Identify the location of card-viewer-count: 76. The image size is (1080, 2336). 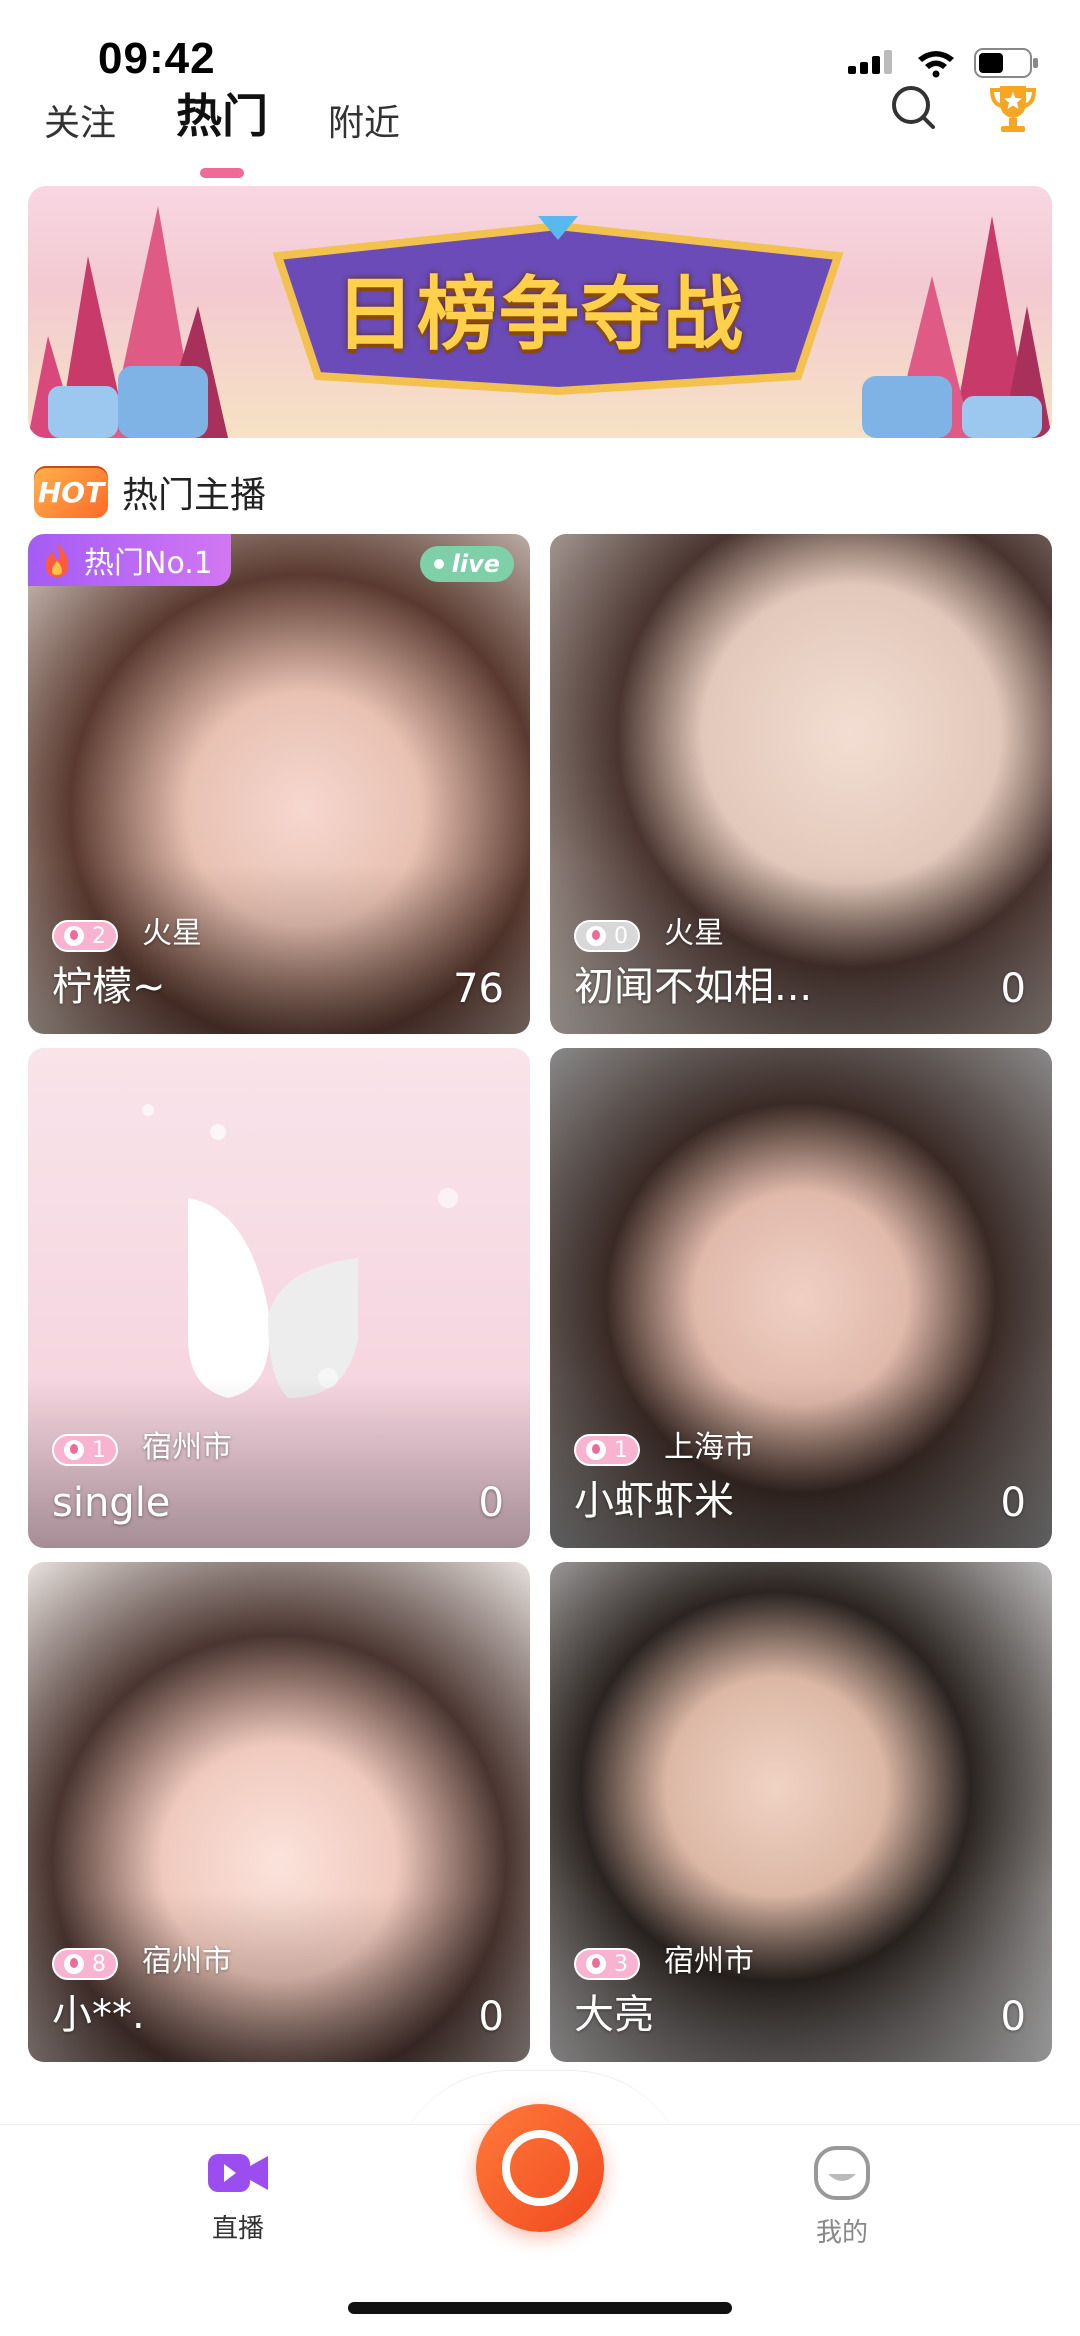
(478, 989).